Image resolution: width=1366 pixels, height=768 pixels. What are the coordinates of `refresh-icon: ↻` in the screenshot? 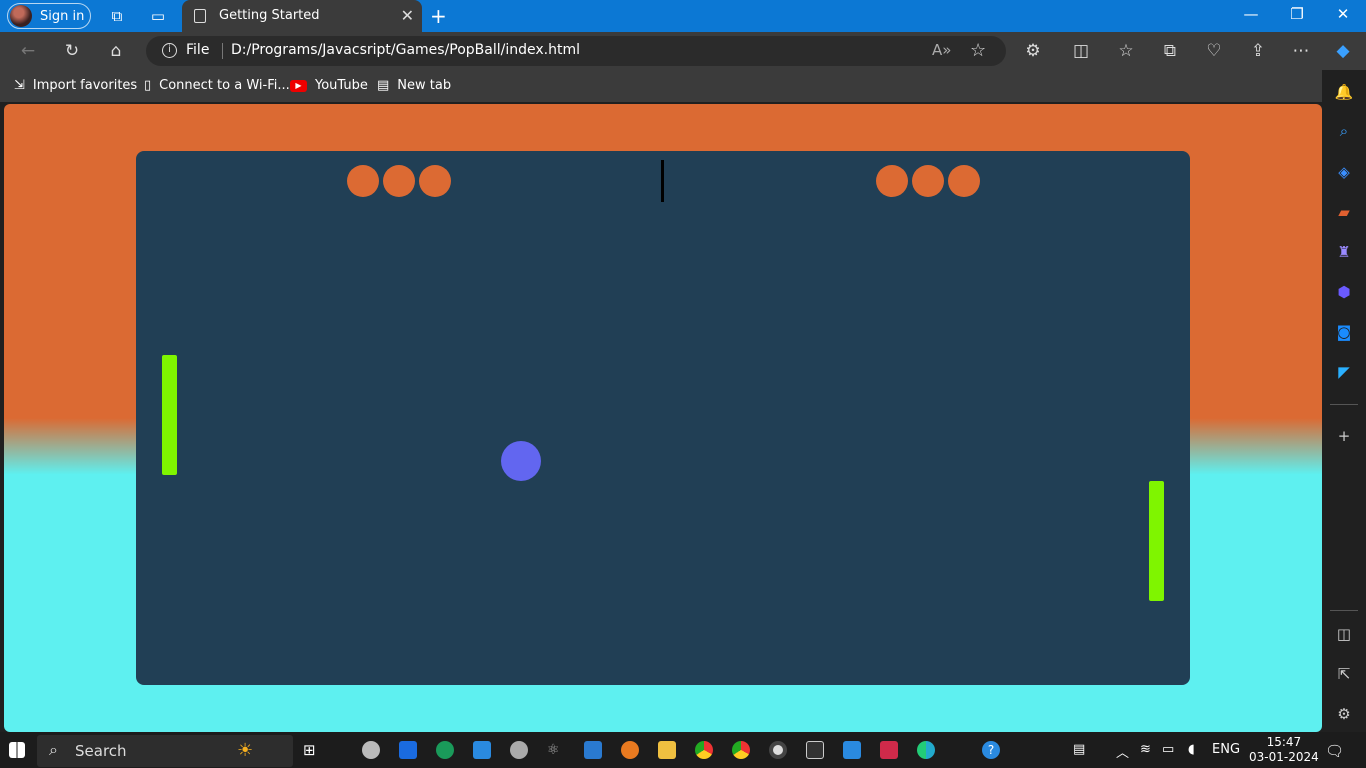 It's located at (72, 51).